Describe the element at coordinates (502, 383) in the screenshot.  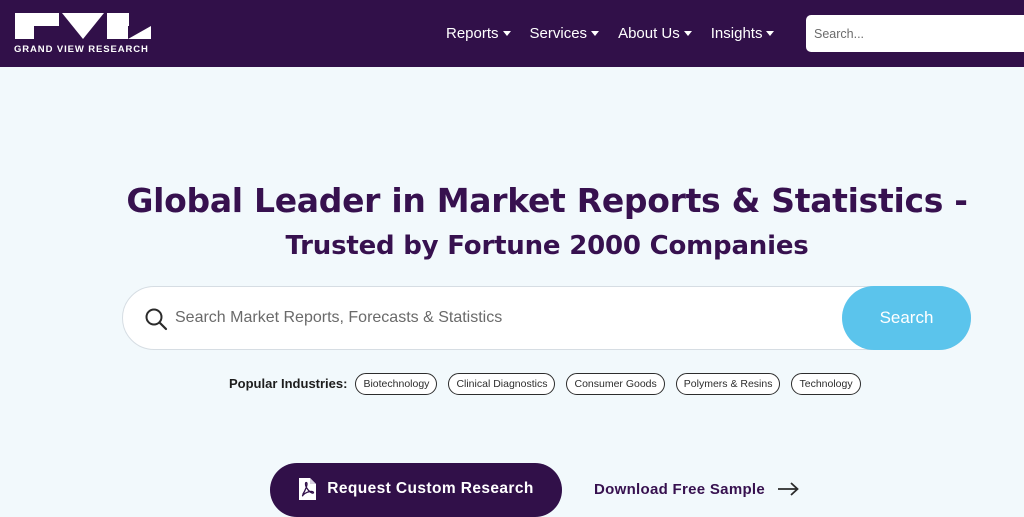
I see `industry-chip-clinical-diagnostics: Clinical Diagnostics` at that location.